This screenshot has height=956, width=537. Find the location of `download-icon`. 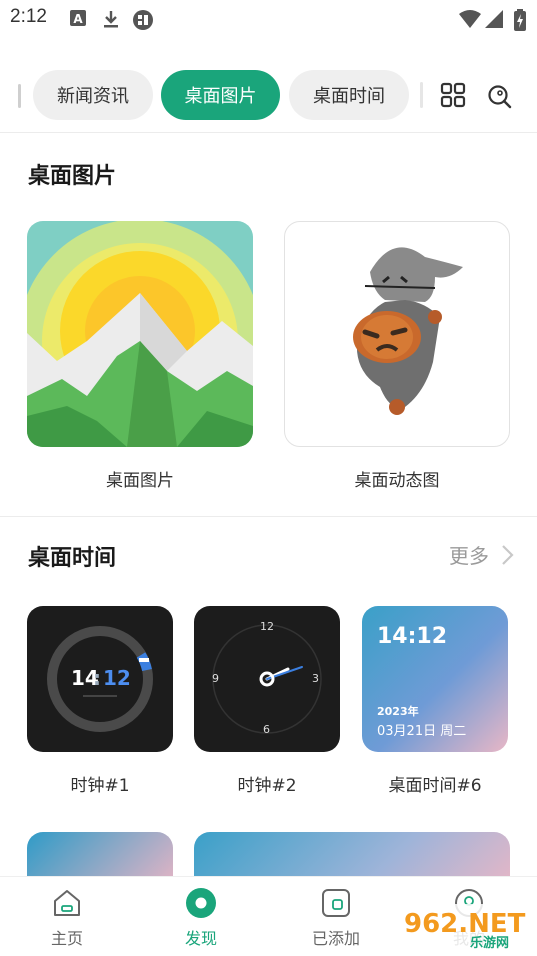

download-icon is located at coordinates (111, 21).